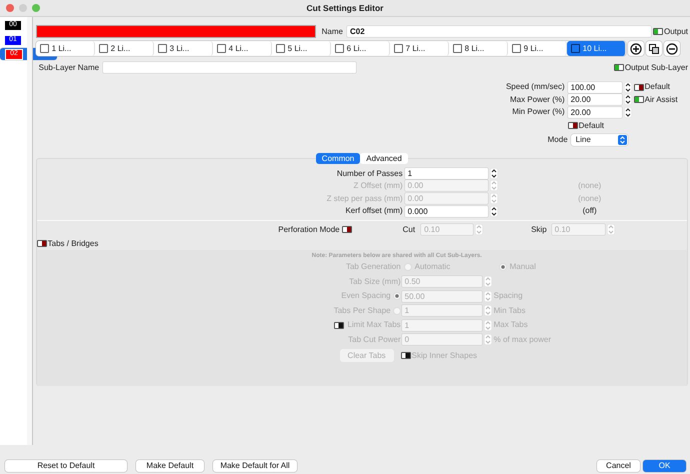 The image size is (690, 474). What do you see at coordinates (656, 67) in the screenshot?
I see `toggle-label: Output Sub-Layer` at bounding box center [656, 67].